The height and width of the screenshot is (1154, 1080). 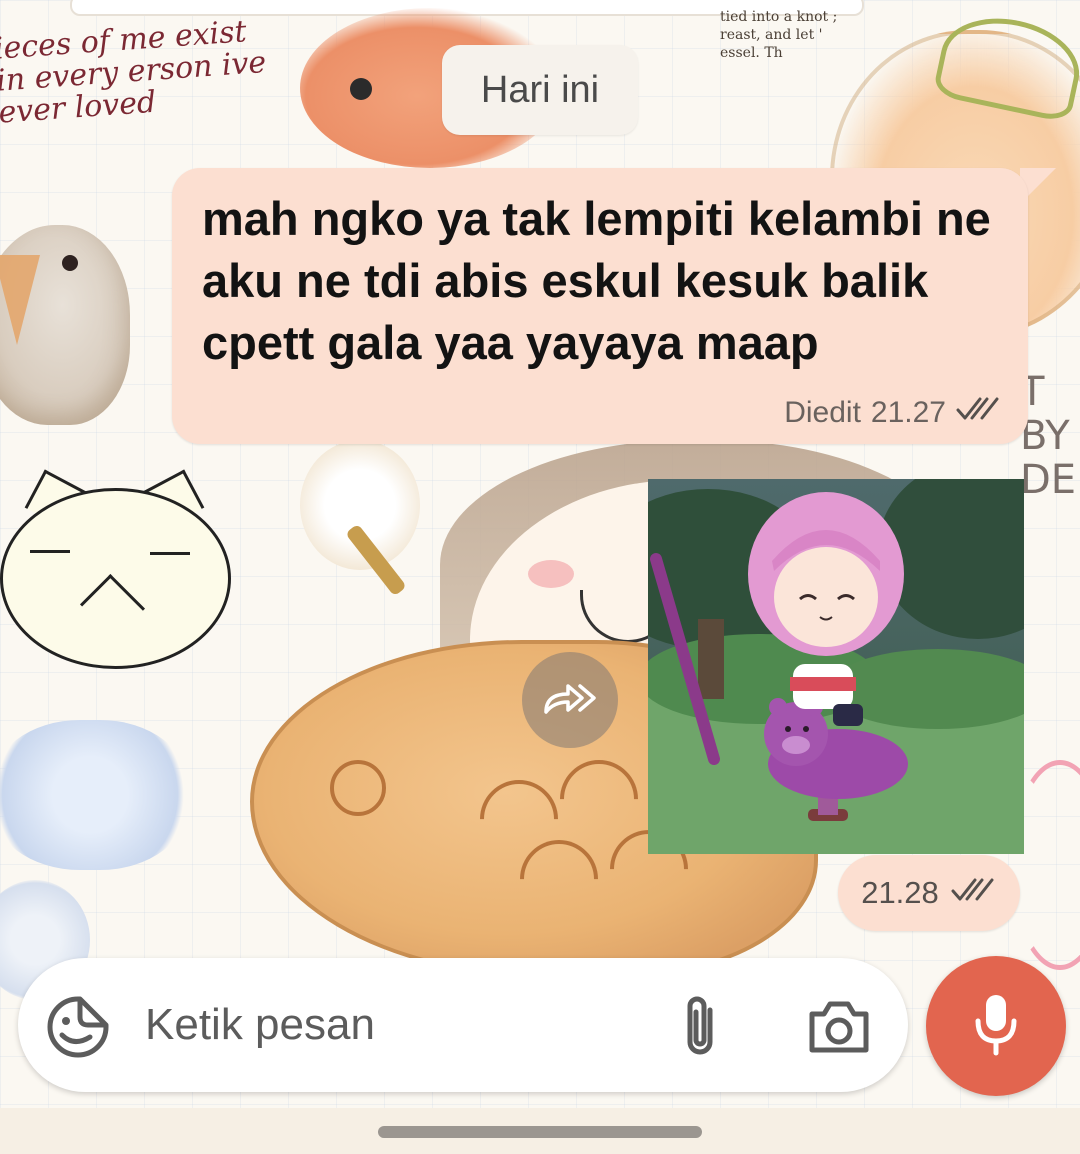 What do you see at coordinates (70, 263) in the screenshot?
I see `wallpaper-hamster-eye` at bounding box center [70, 263].